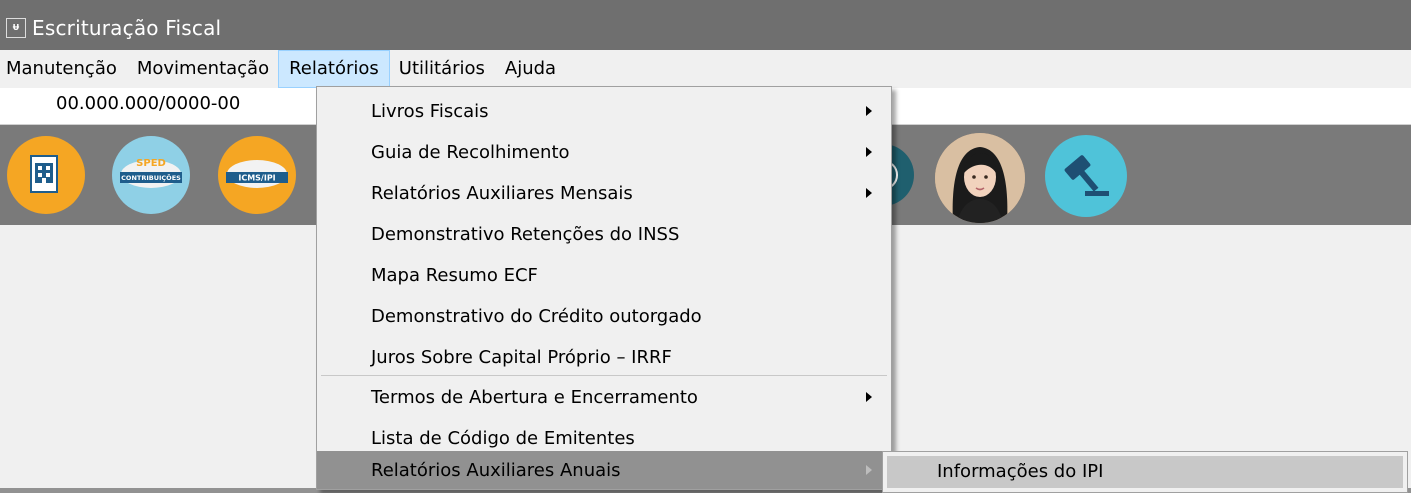 This screenshot has width=1411, height=493. What do you see at coordinates (63, 69) in the screenshot?
I see `menu-manutencao: Manutenção` at bounding box center [63, 69].